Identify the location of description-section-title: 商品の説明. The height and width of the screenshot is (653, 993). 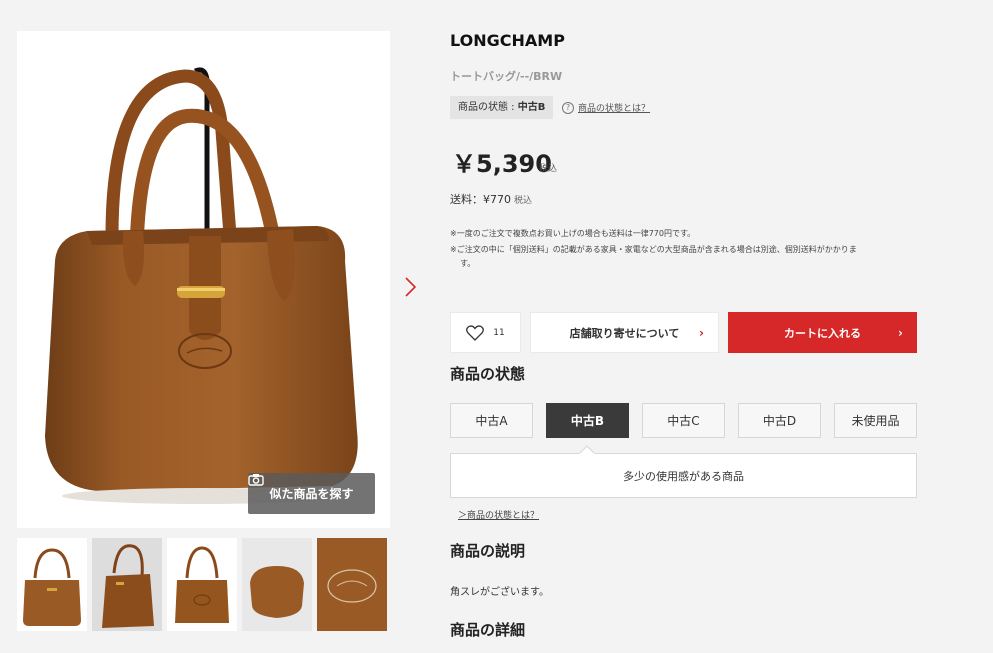
(488, 551).